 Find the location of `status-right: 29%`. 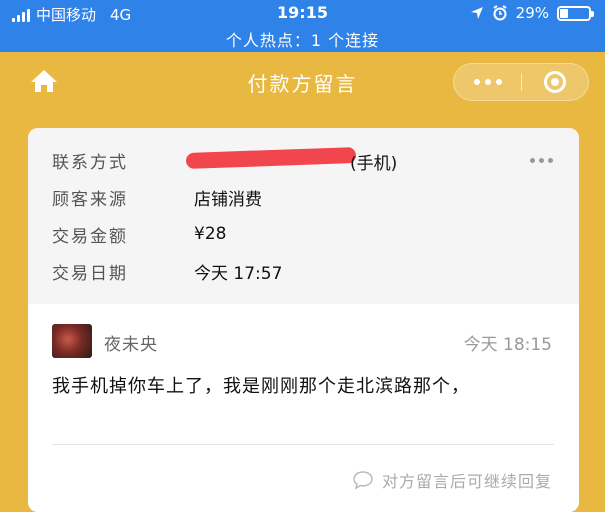

status-right: 29% is located at coordinates (532, 13).